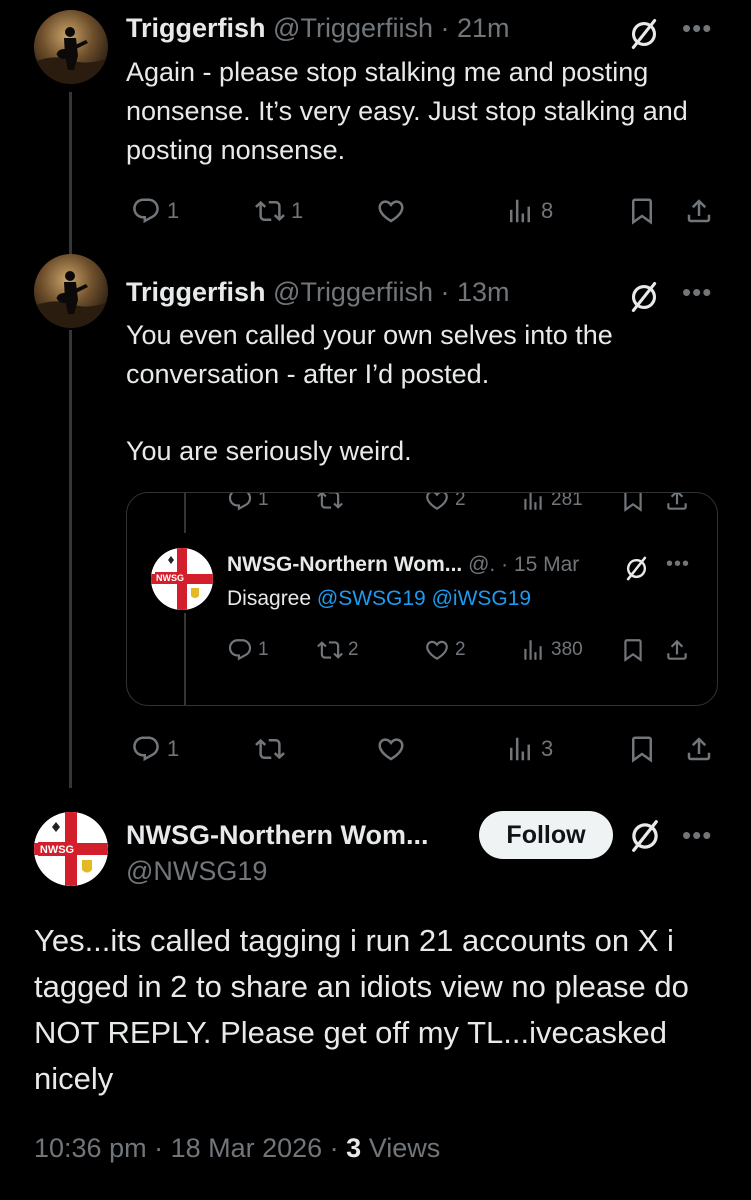 This screenshot has width=751, height=1200. I want to click on views-count: 281, so click(567, 501).